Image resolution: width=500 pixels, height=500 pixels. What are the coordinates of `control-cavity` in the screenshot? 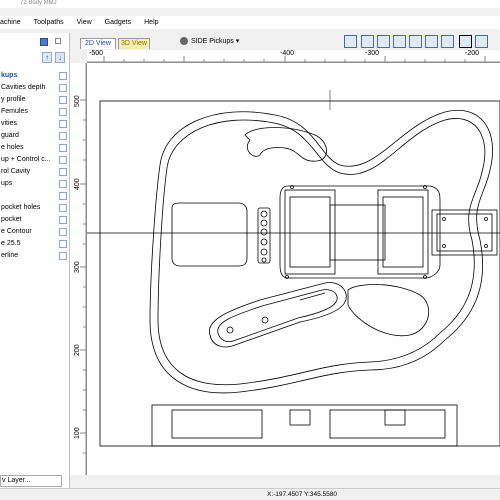 It's located at (209, 234).